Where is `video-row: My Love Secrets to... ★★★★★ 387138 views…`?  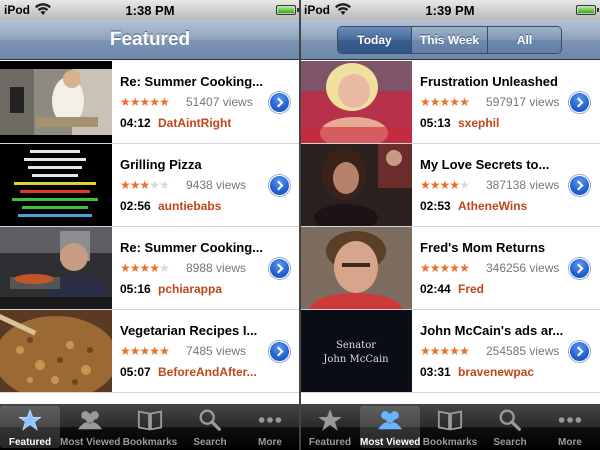
video-row: My Love Secrets to... ★★★★★ 387138 views… is located at coordinates (450, 185).